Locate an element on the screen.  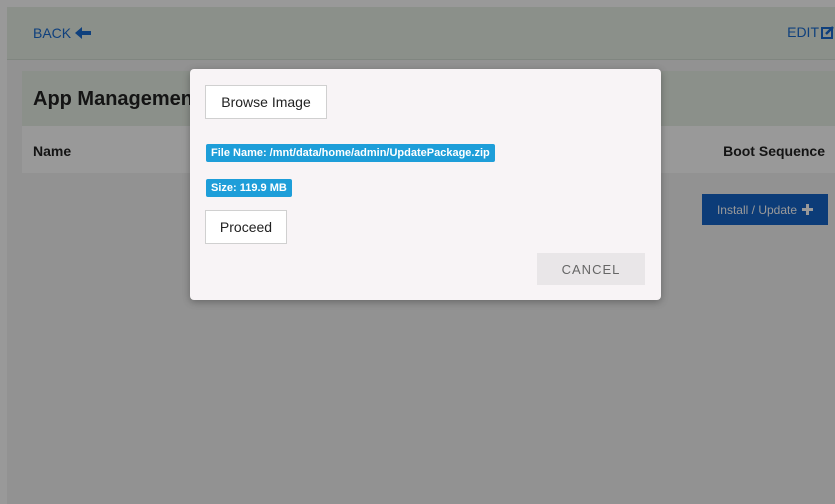
file-size-badge: Size: 119.9 MB is located at coordinates (249, 188).